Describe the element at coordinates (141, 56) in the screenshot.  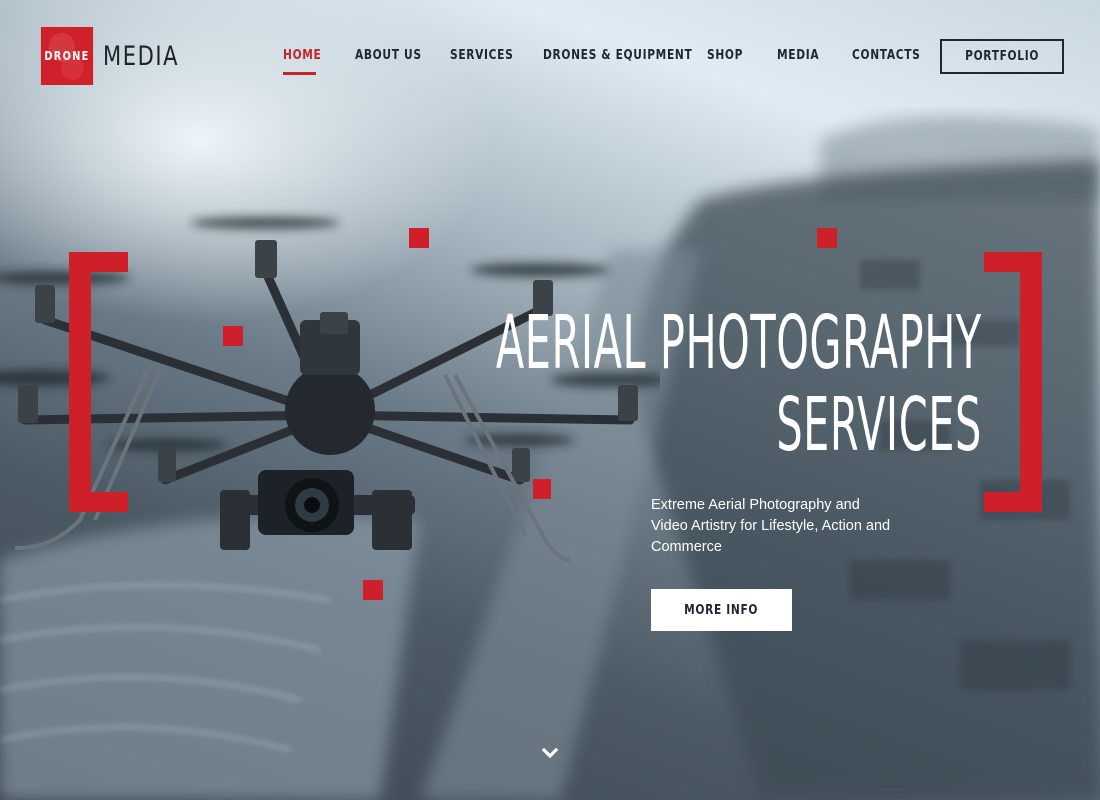
I see `logo-wordmark: MEDIA` at that location.